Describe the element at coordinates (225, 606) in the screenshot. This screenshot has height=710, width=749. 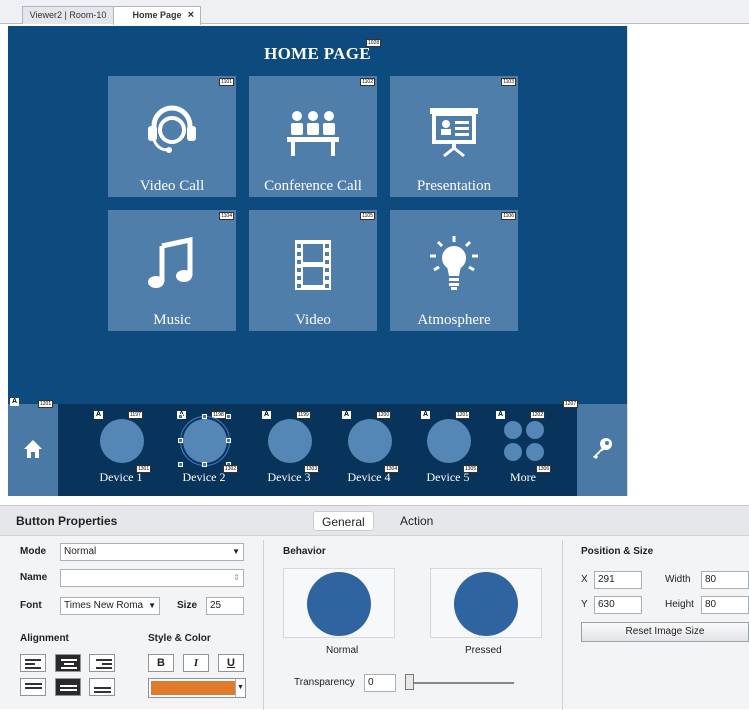
I see `size-field: 25` at that location.